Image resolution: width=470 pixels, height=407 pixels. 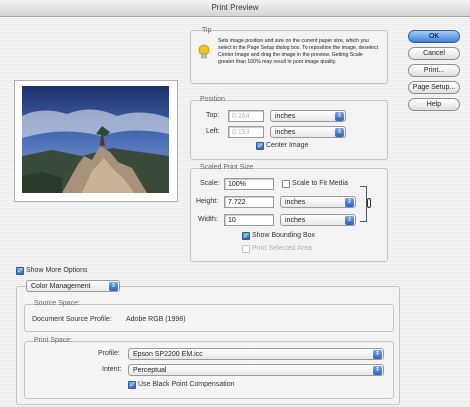 I want to click on black-point-compensation-label: Use Black Point Compensation, so click(x=186, y=384).